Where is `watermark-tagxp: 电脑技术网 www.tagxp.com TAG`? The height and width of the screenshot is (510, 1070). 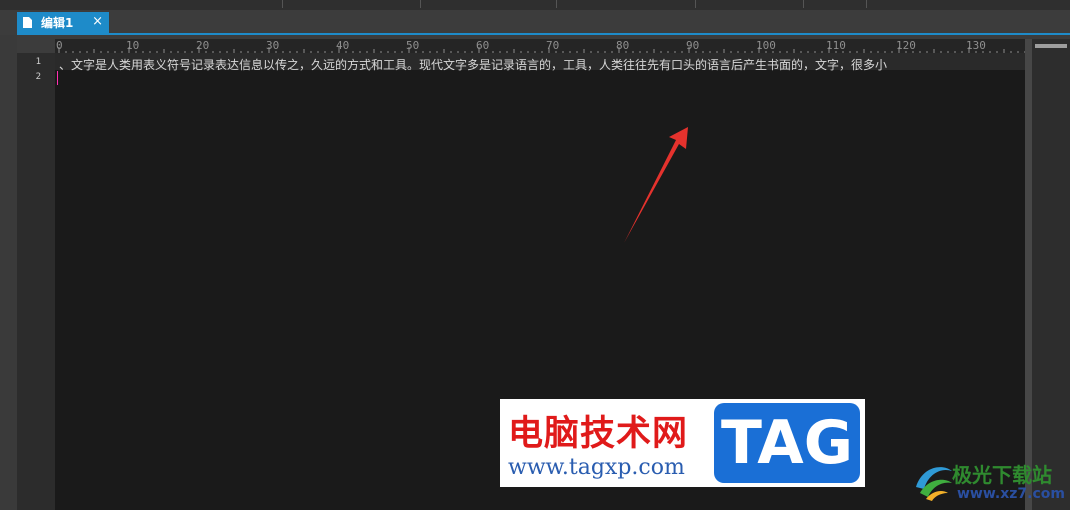
watermark-tagxp: 电脑技术网 www.tagxp.com TAG is located at coordinates (682, 443).